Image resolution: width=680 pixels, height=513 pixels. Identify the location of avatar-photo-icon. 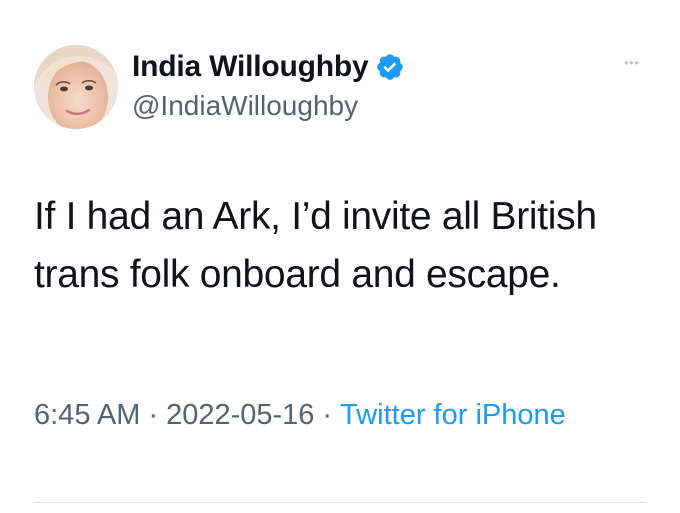
(76, 87).